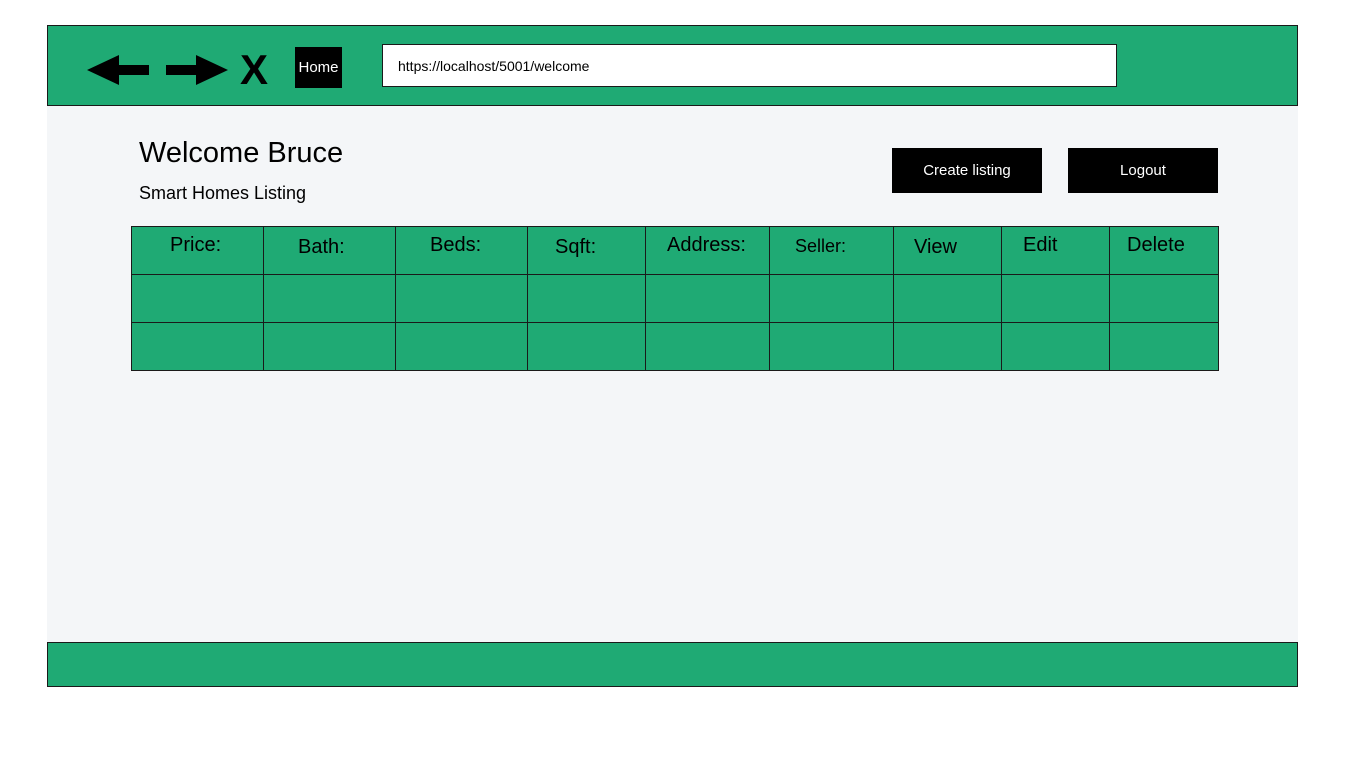 The image size is (1366, 768). I want to click on header-beds-label: Beds:, so click(456, 245).